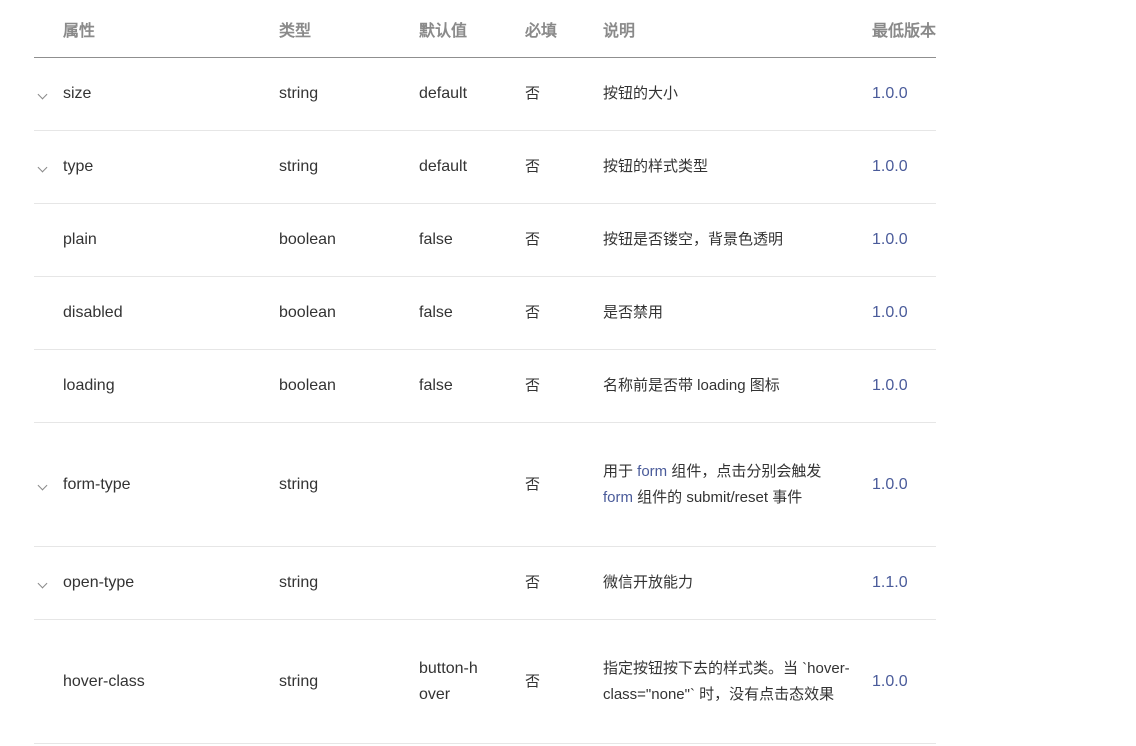 The height and width of the screenshot is (746, 1136). Describe the element at coordinates (171, 681) in the screenshot. I see `attr-name: hover-class` at that location.